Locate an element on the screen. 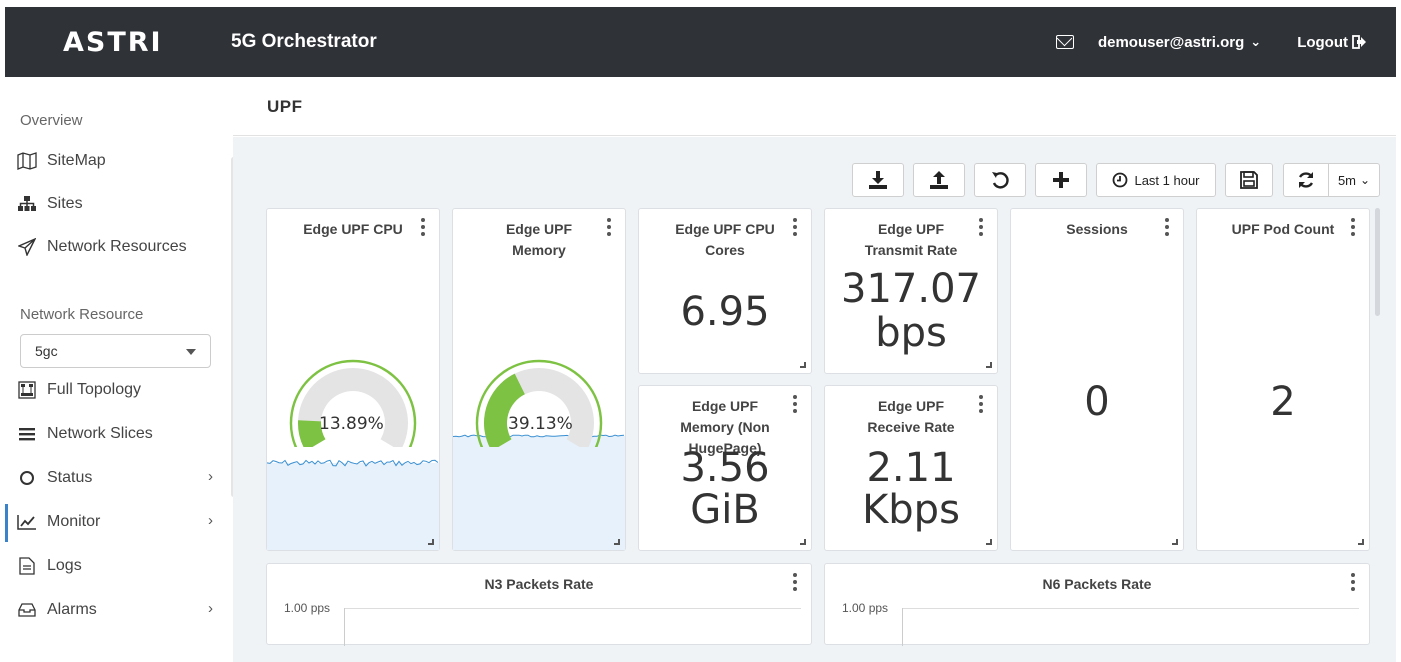  user-email: demouser@astri.org is located at coordinates (1171, 42).